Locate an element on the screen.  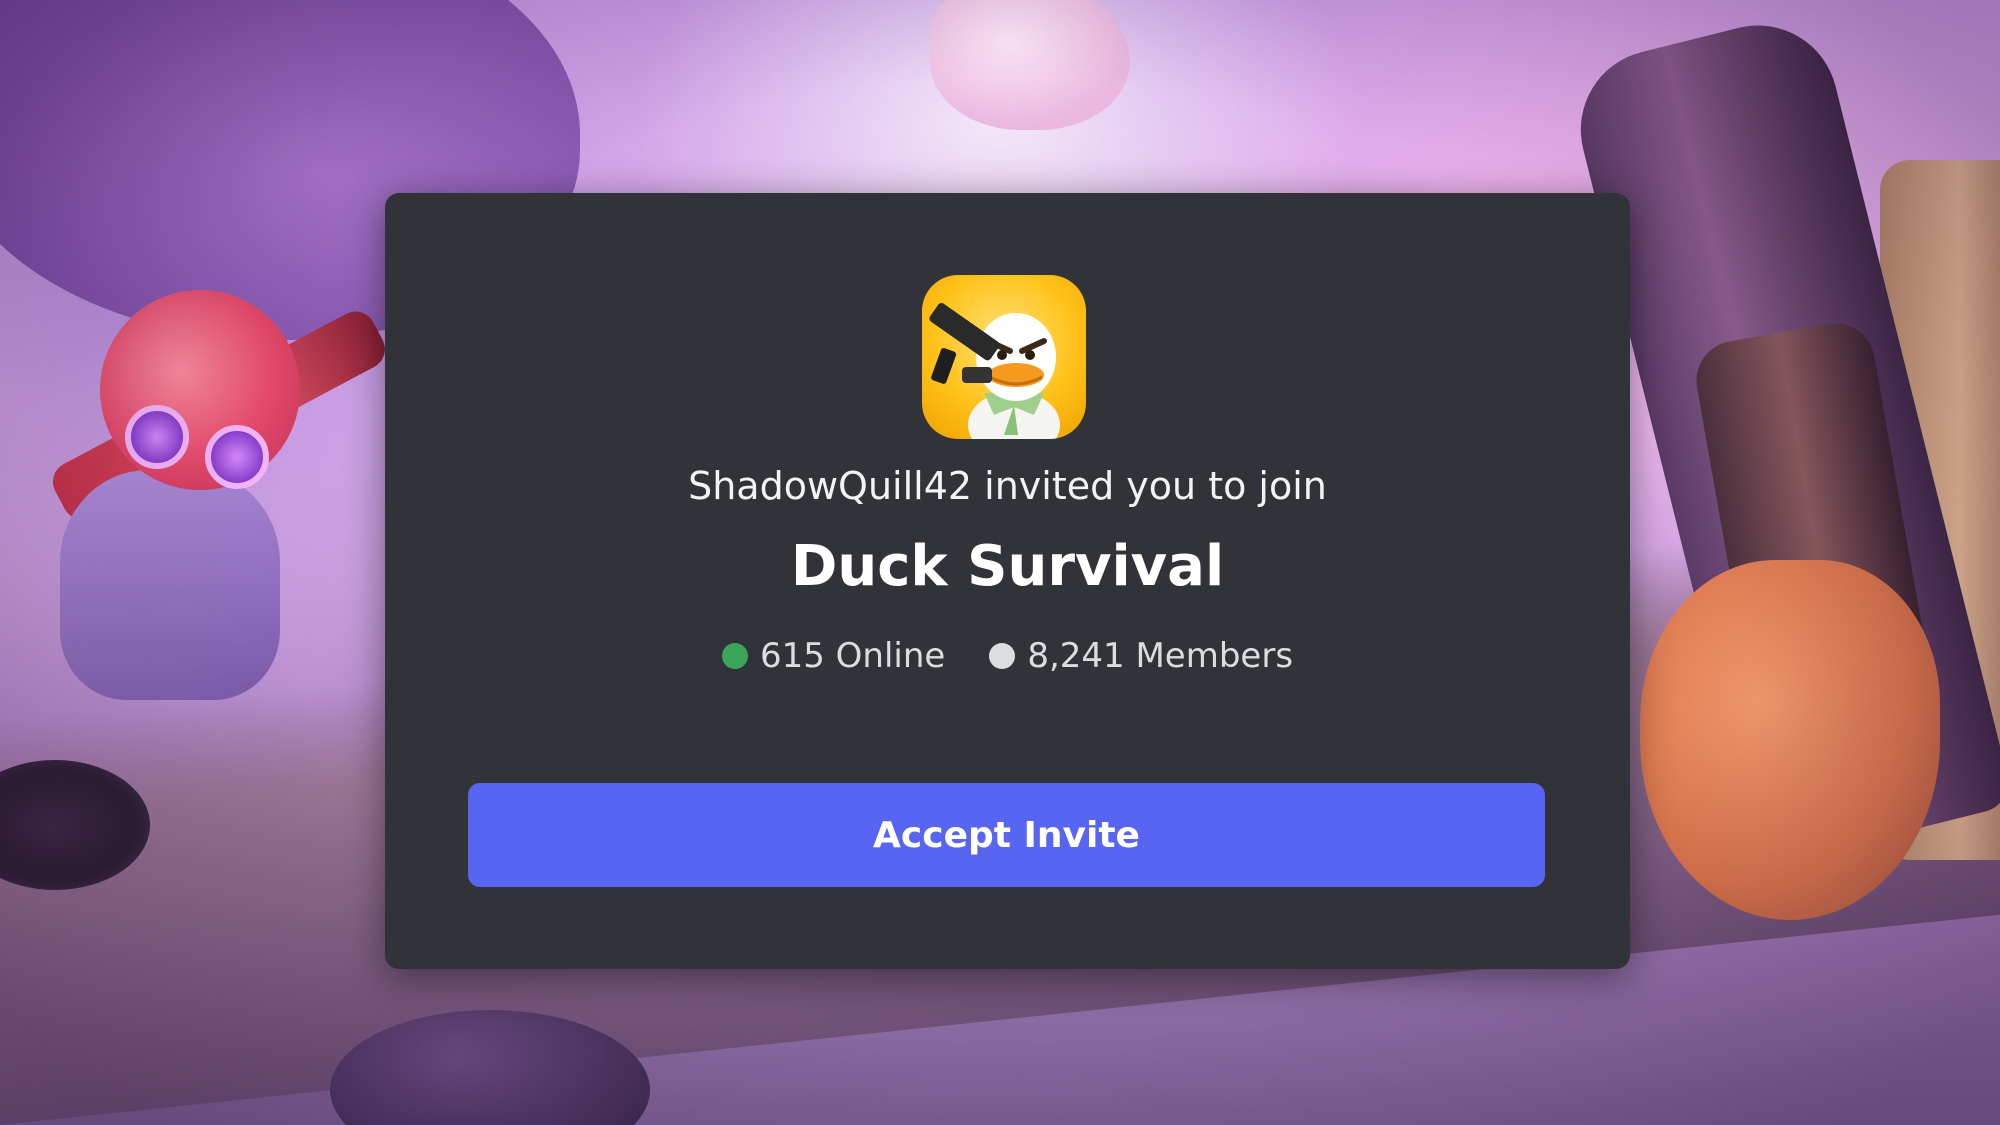
online-count: 615 Online is located at coordinates (833, 656).